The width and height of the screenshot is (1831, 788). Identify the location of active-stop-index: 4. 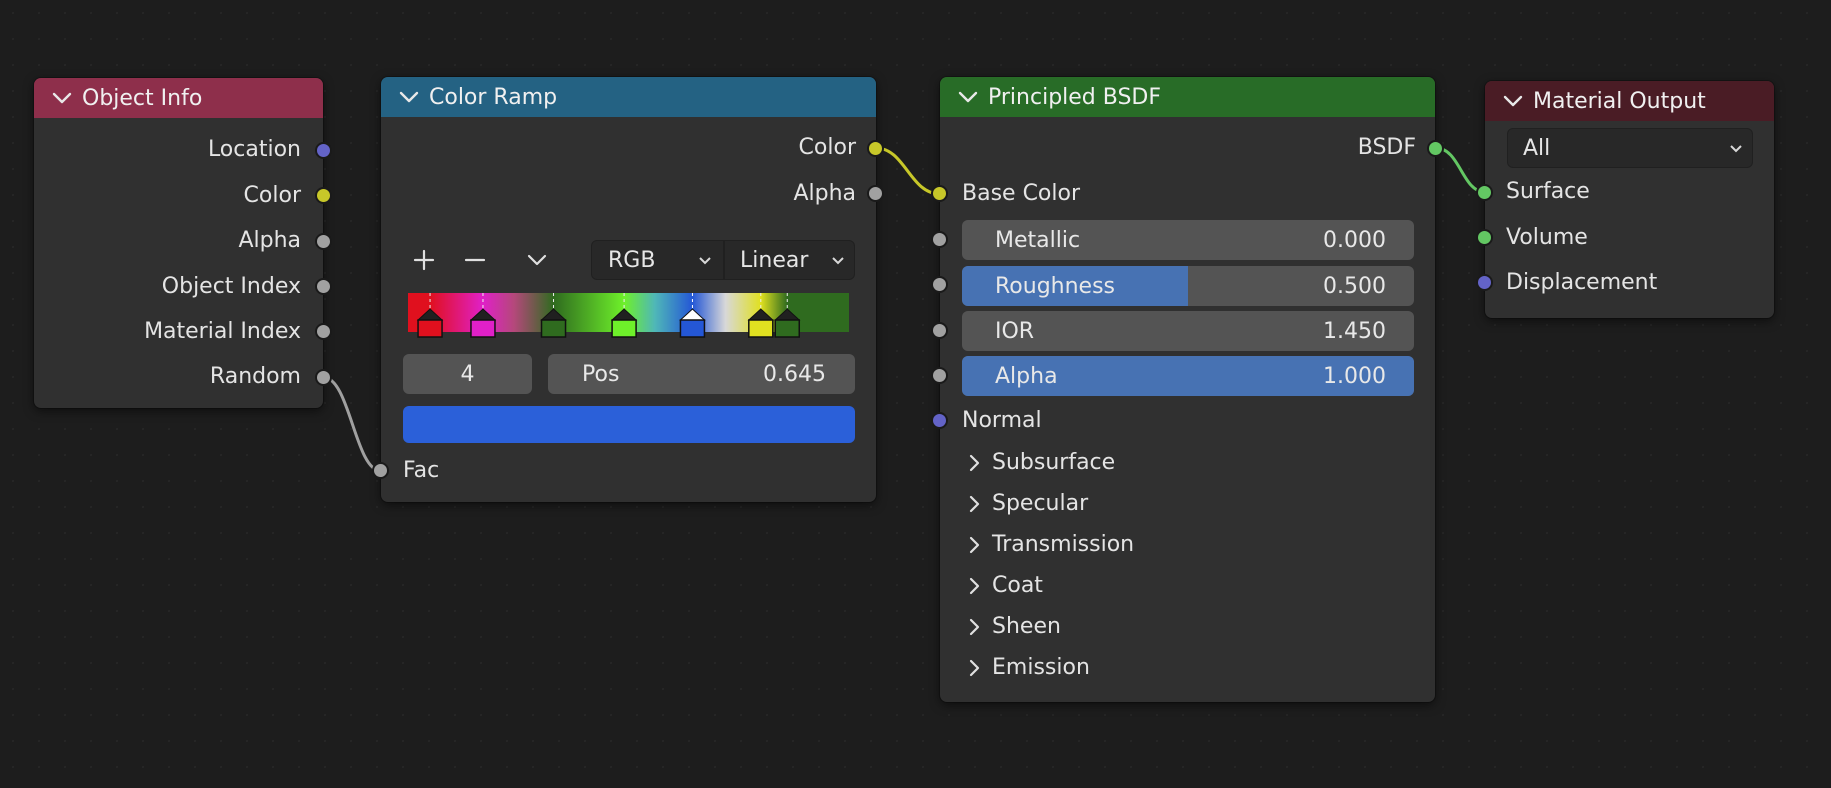
(467, 374).